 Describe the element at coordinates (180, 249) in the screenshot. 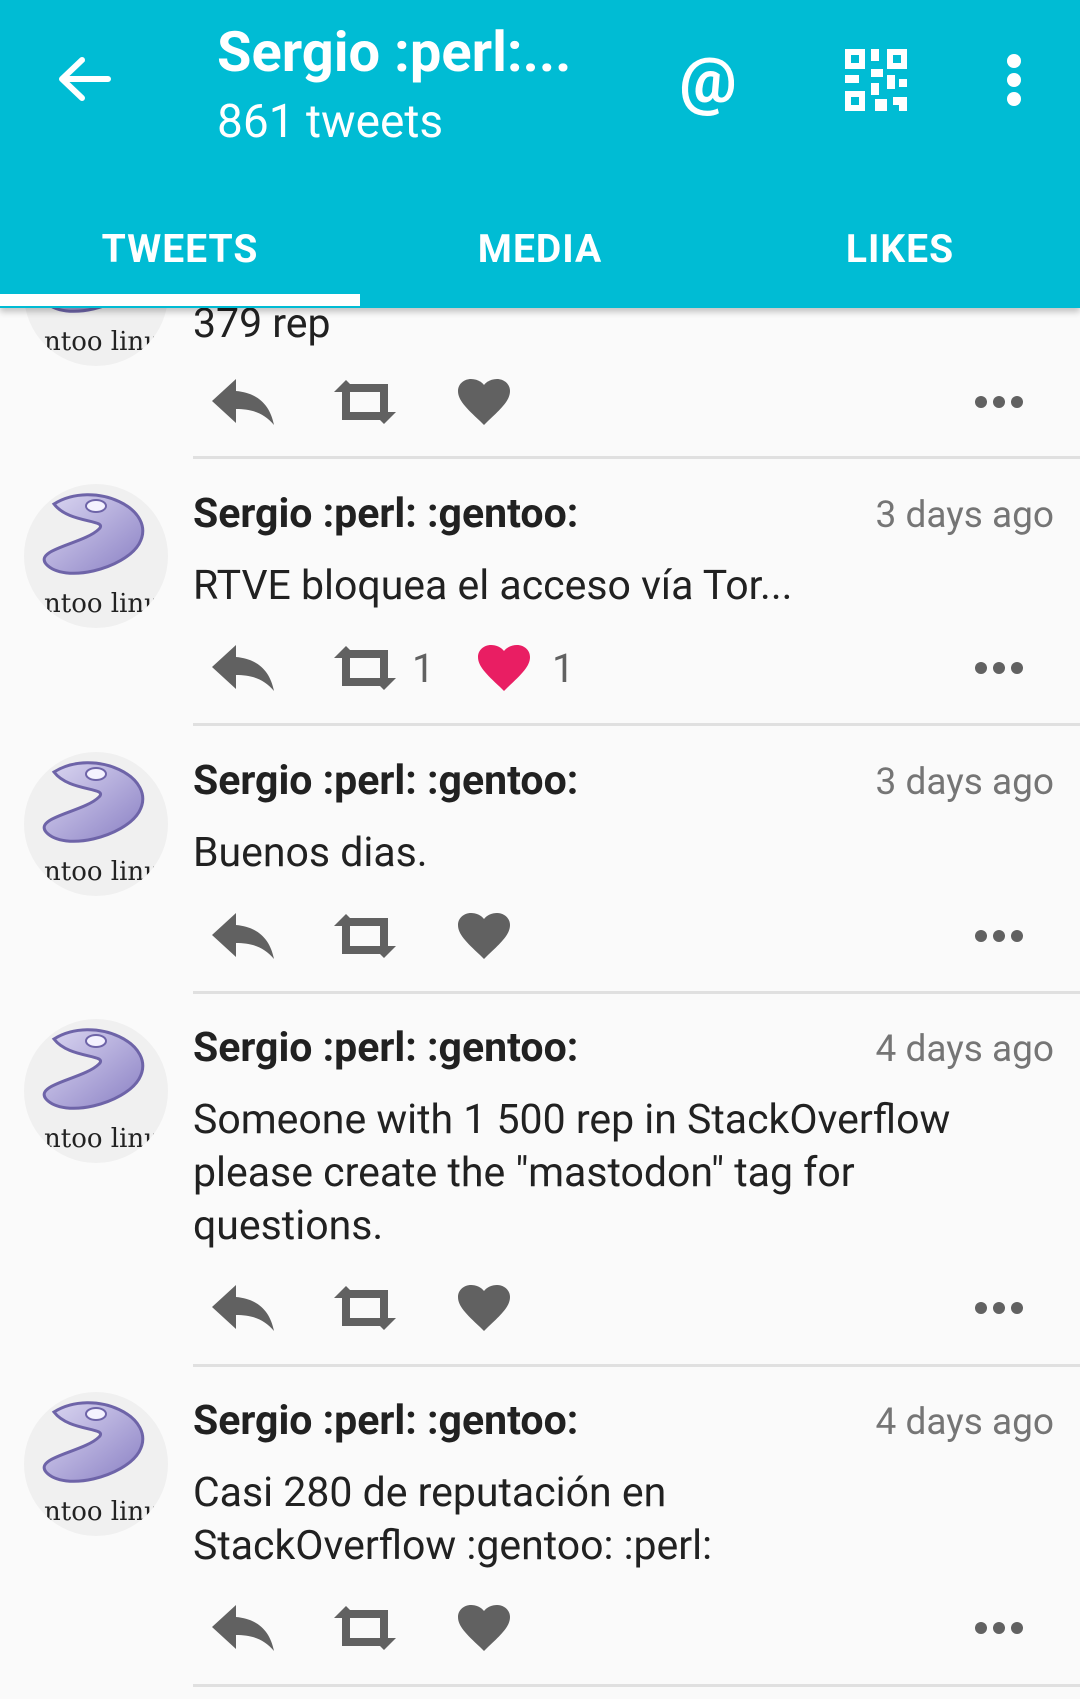

I see `tab-tweets: TWEETS` at that location.